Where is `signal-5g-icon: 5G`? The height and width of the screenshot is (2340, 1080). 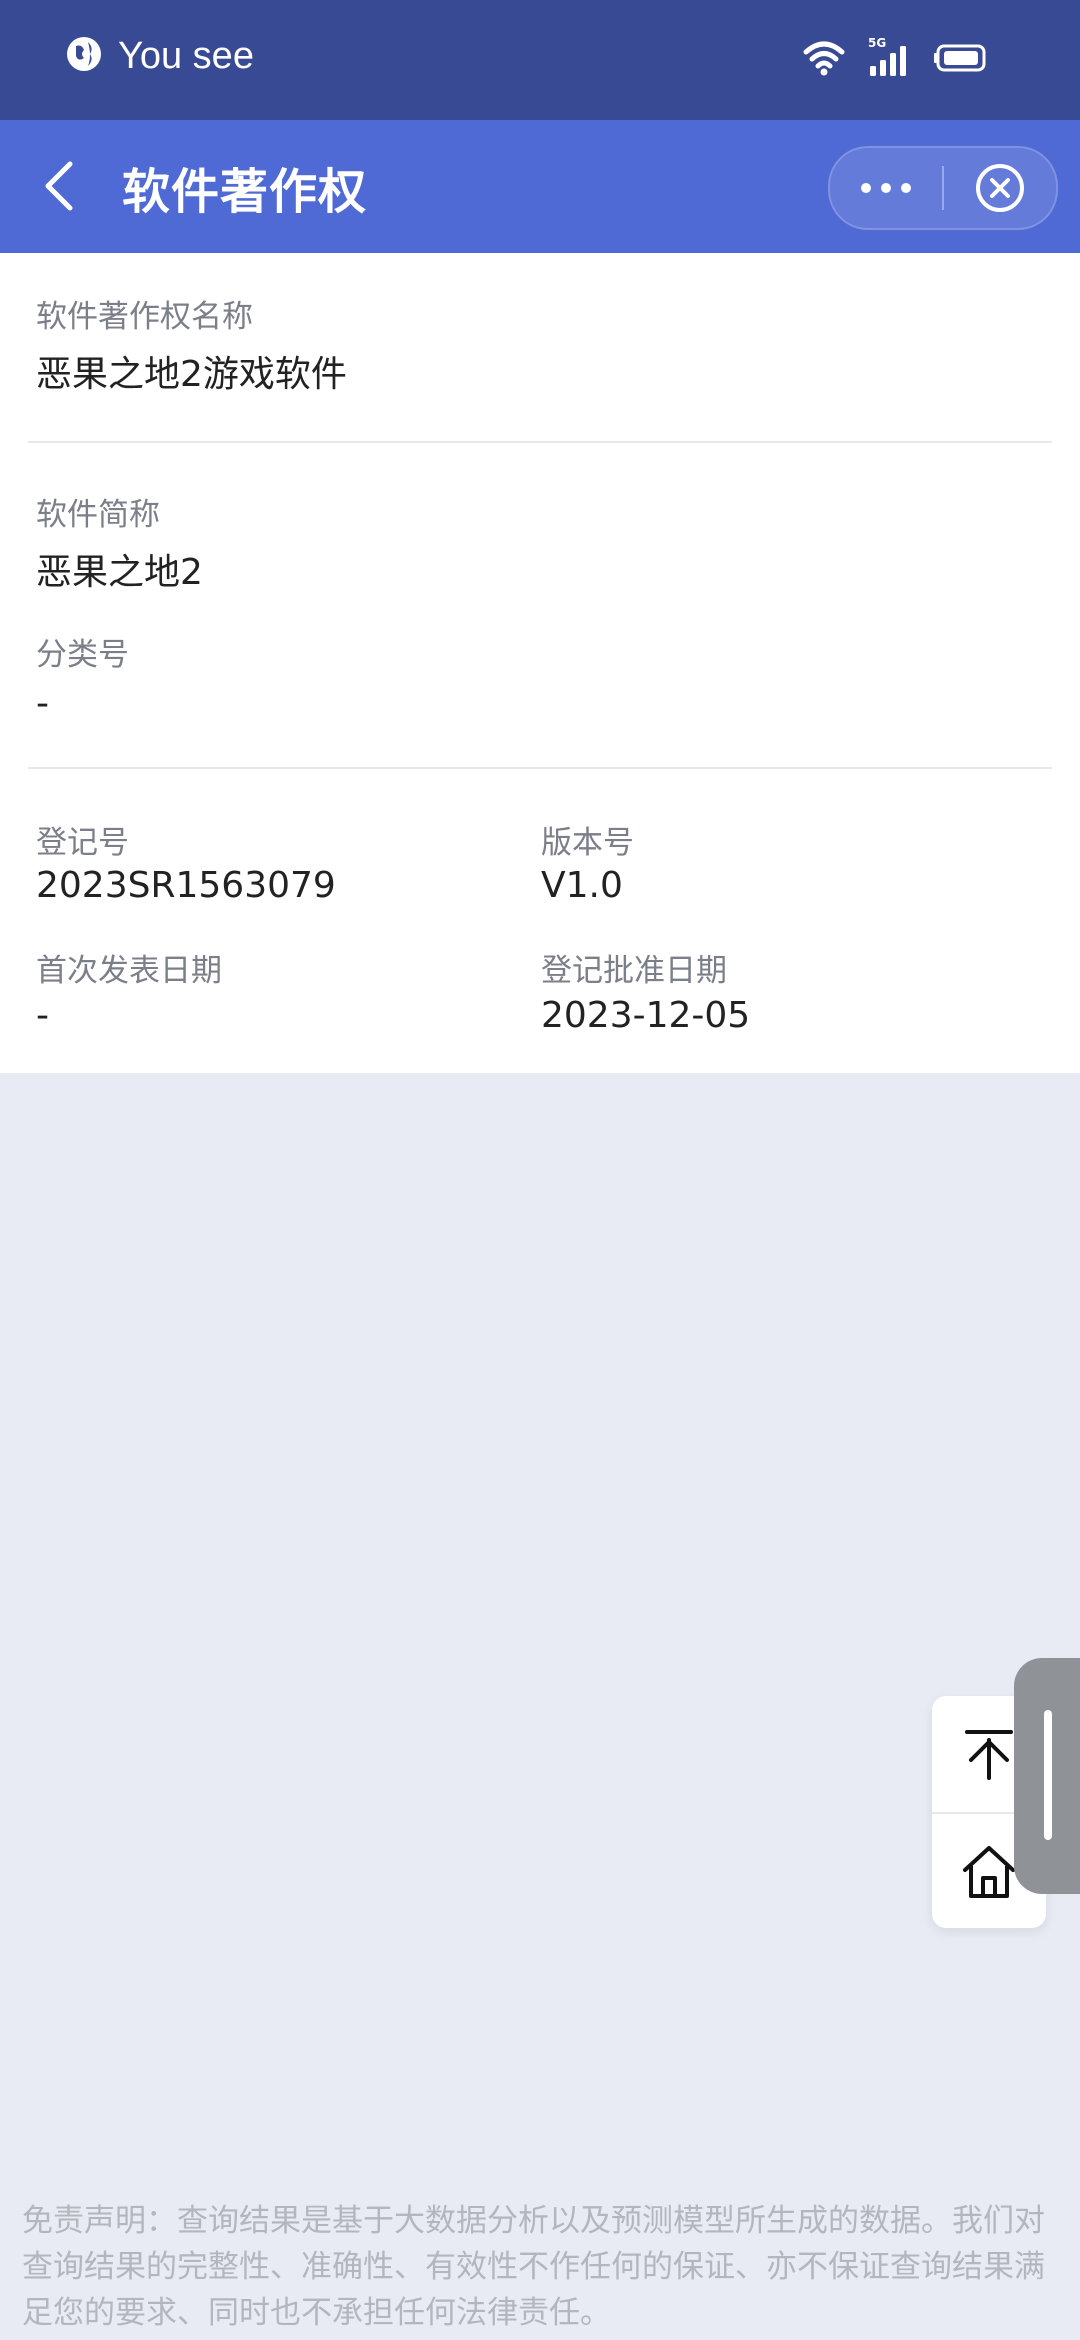 signal-5g-icon: 5G is located at coordinates (890, 58).